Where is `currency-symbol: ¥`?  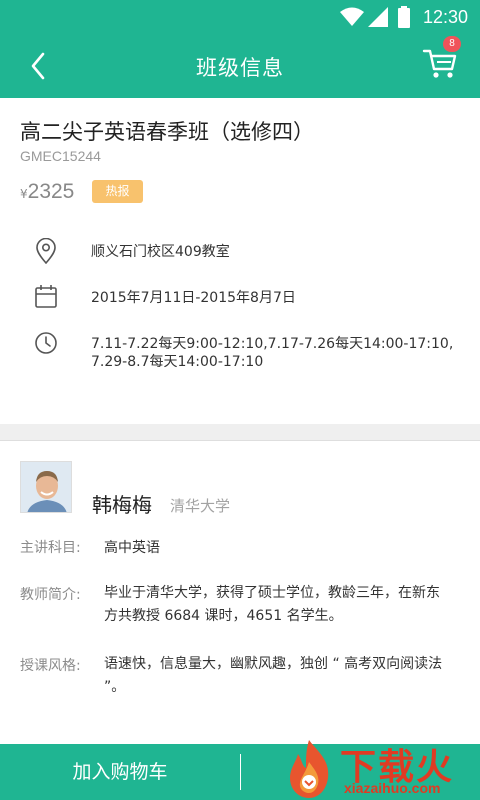
currency-symbol: ¥ is located at coordinates (24, 194).